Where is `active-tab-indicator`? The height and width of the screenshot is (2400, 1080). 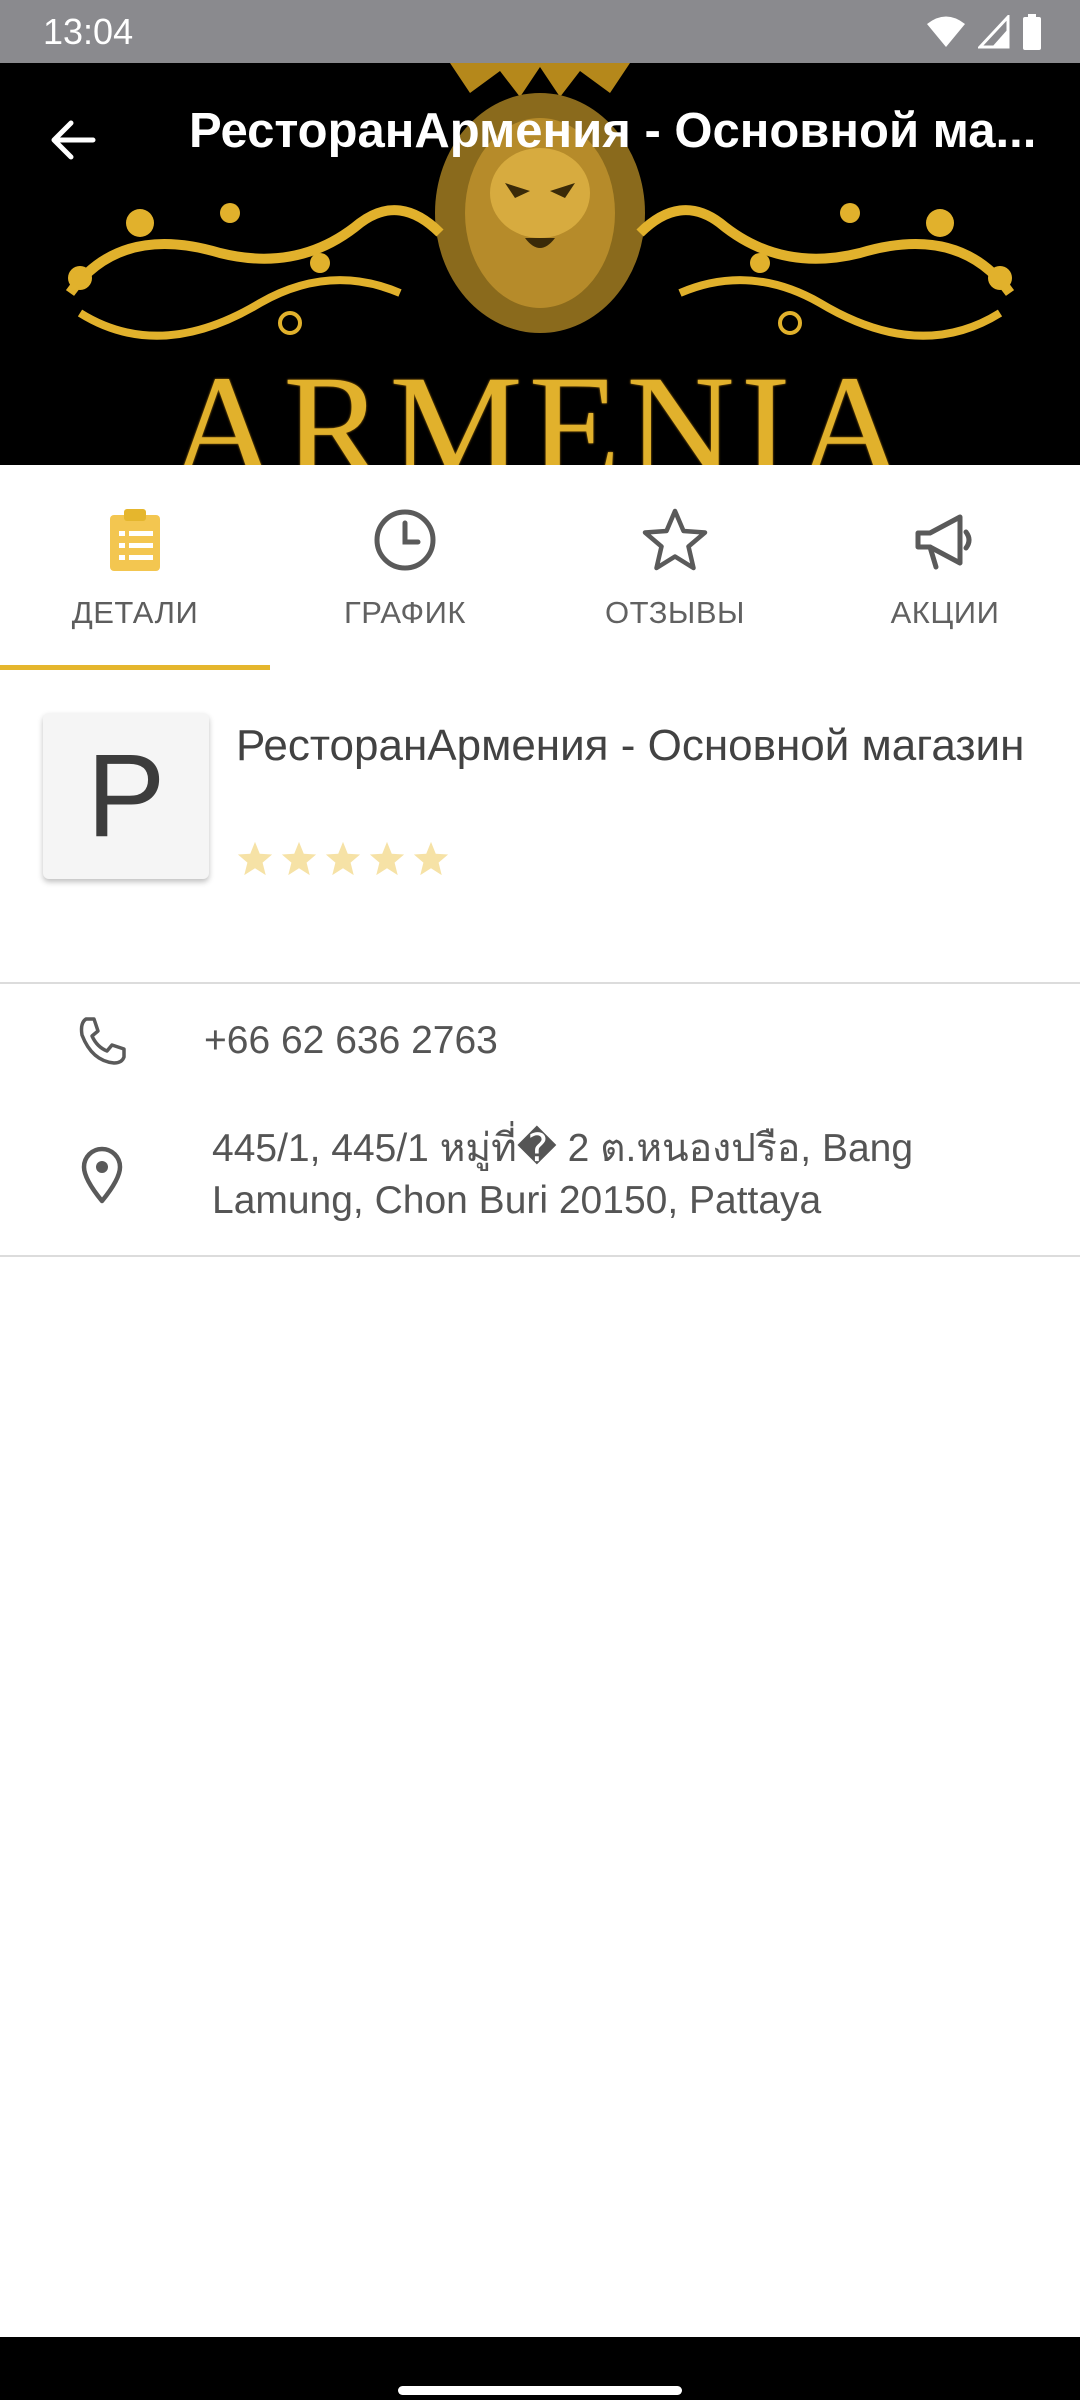 active-tab-indicator is located at coordinates (135, 667).